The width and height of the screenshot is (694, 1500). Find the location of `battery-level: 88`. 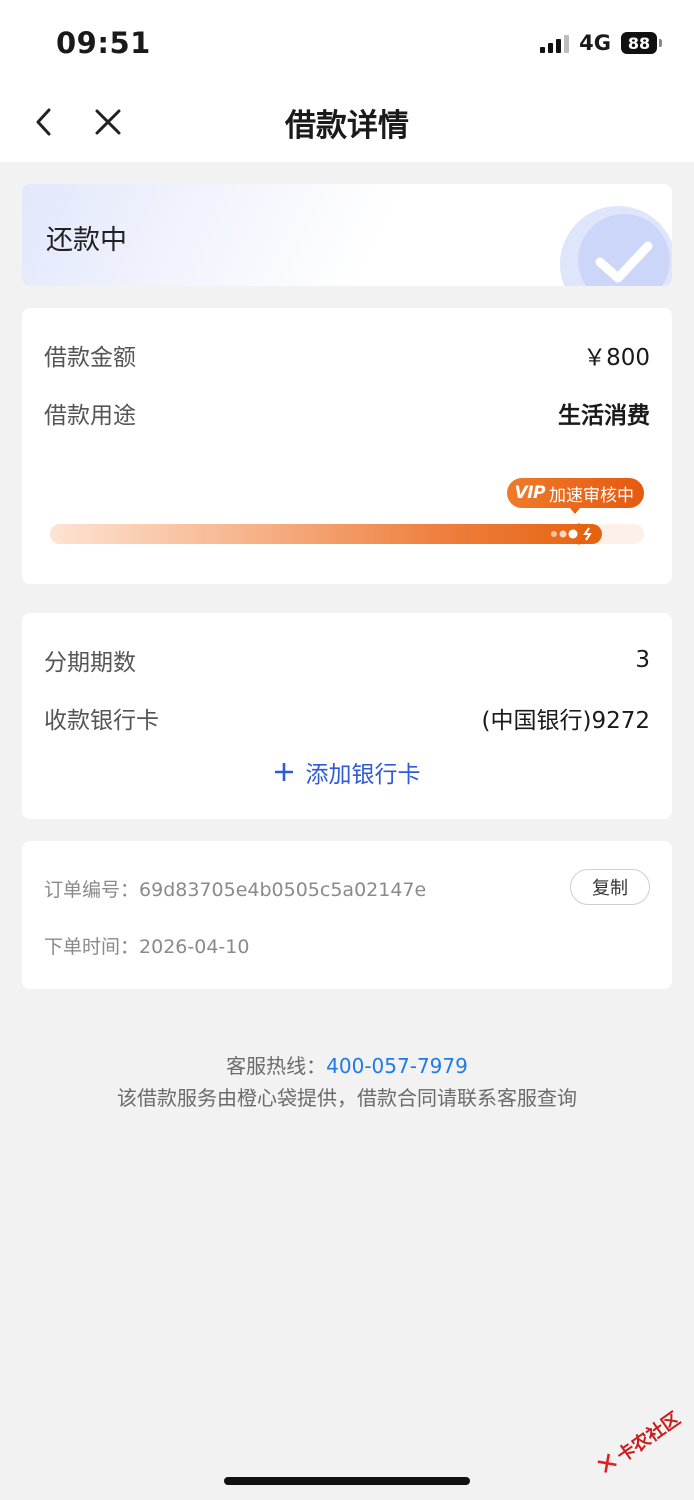

battery-level: 88 is located at coordinates (639, 43).